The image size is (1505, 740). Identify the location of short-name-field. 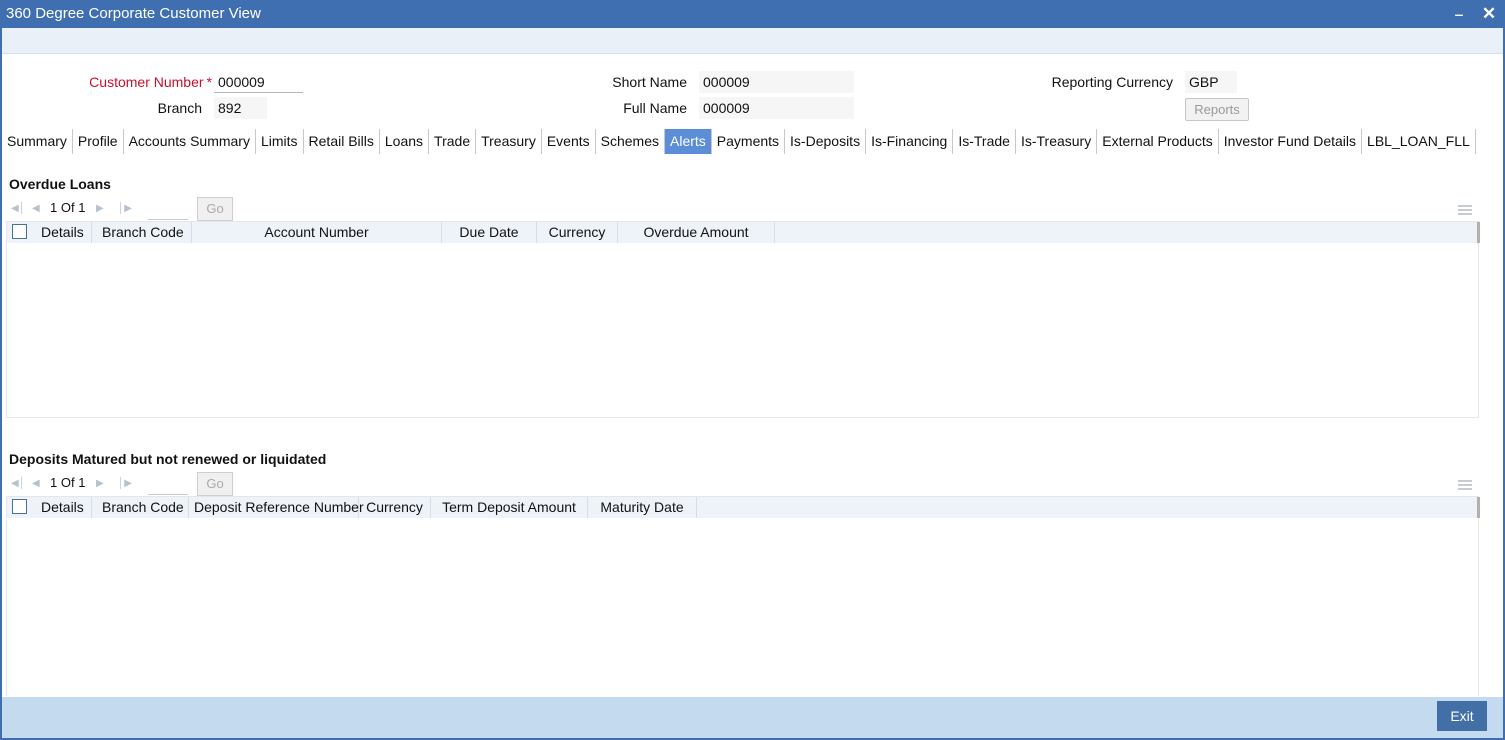
(776, 82).